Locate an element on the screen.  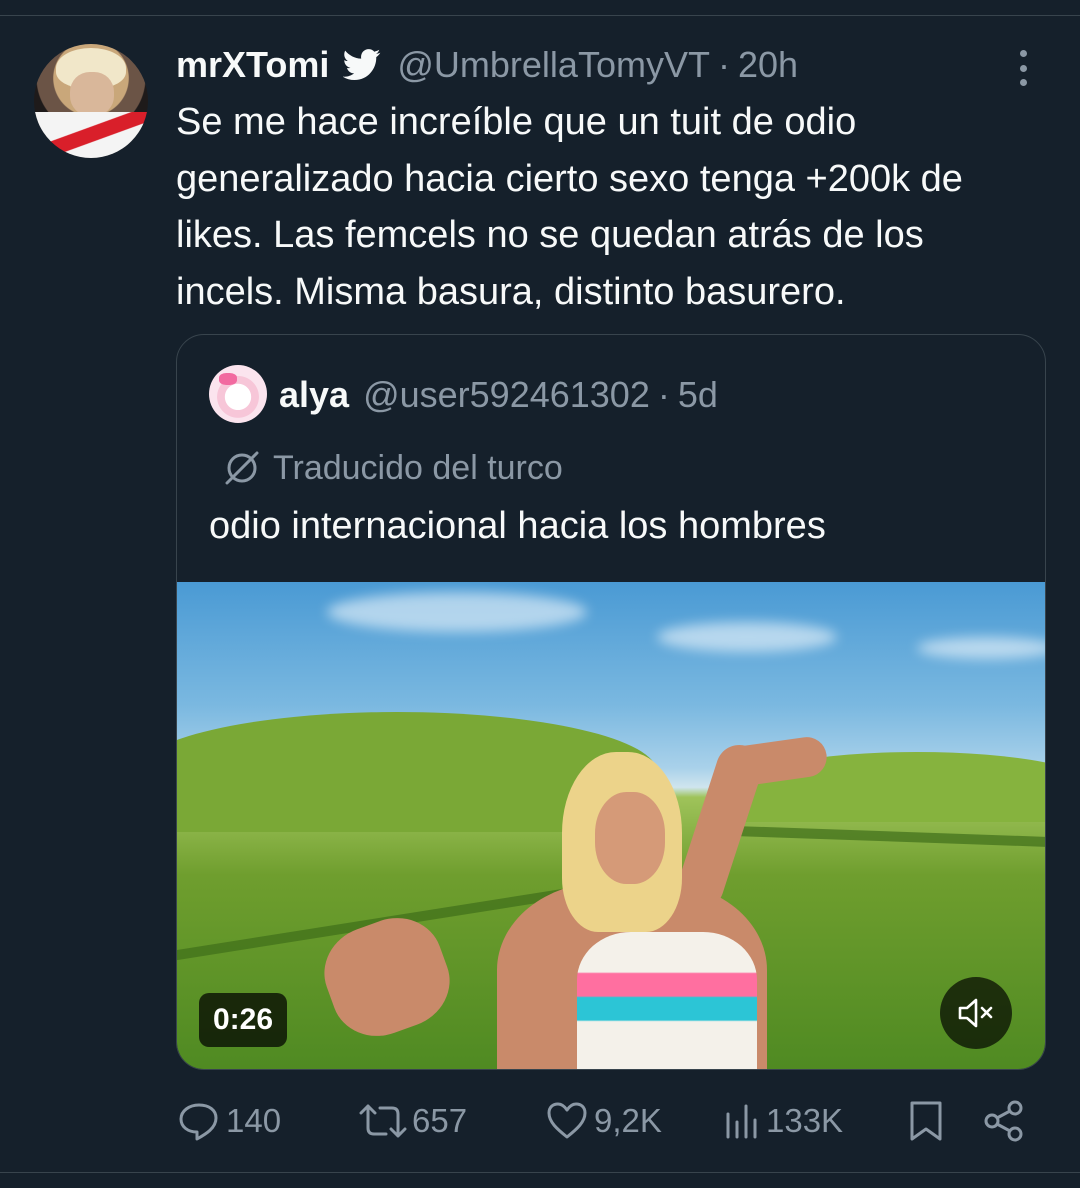
tweet-time: 20h is located at coordinates (768, 65).